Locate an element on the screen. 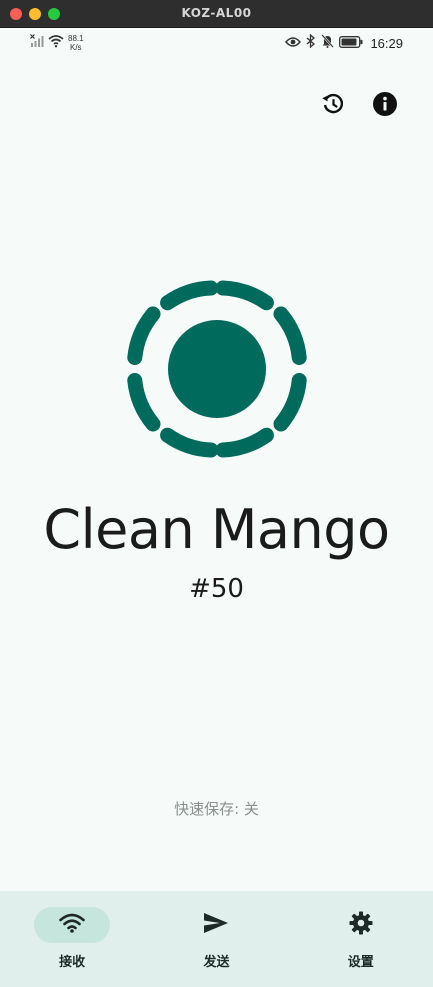 This screenshot has width=433, height=987. device-name: Clean Mango is located at coordinates (216, 529).